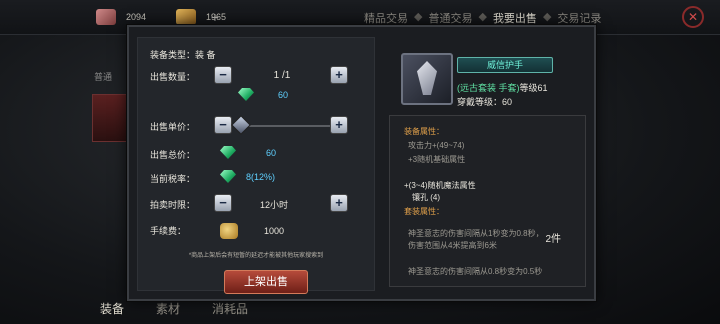 Image resolution: width=720 pixels, height=324 pixels. Describe the element at coordinates (223, 125) in the screenshot. I see `decrease-price-button: −` at that location.